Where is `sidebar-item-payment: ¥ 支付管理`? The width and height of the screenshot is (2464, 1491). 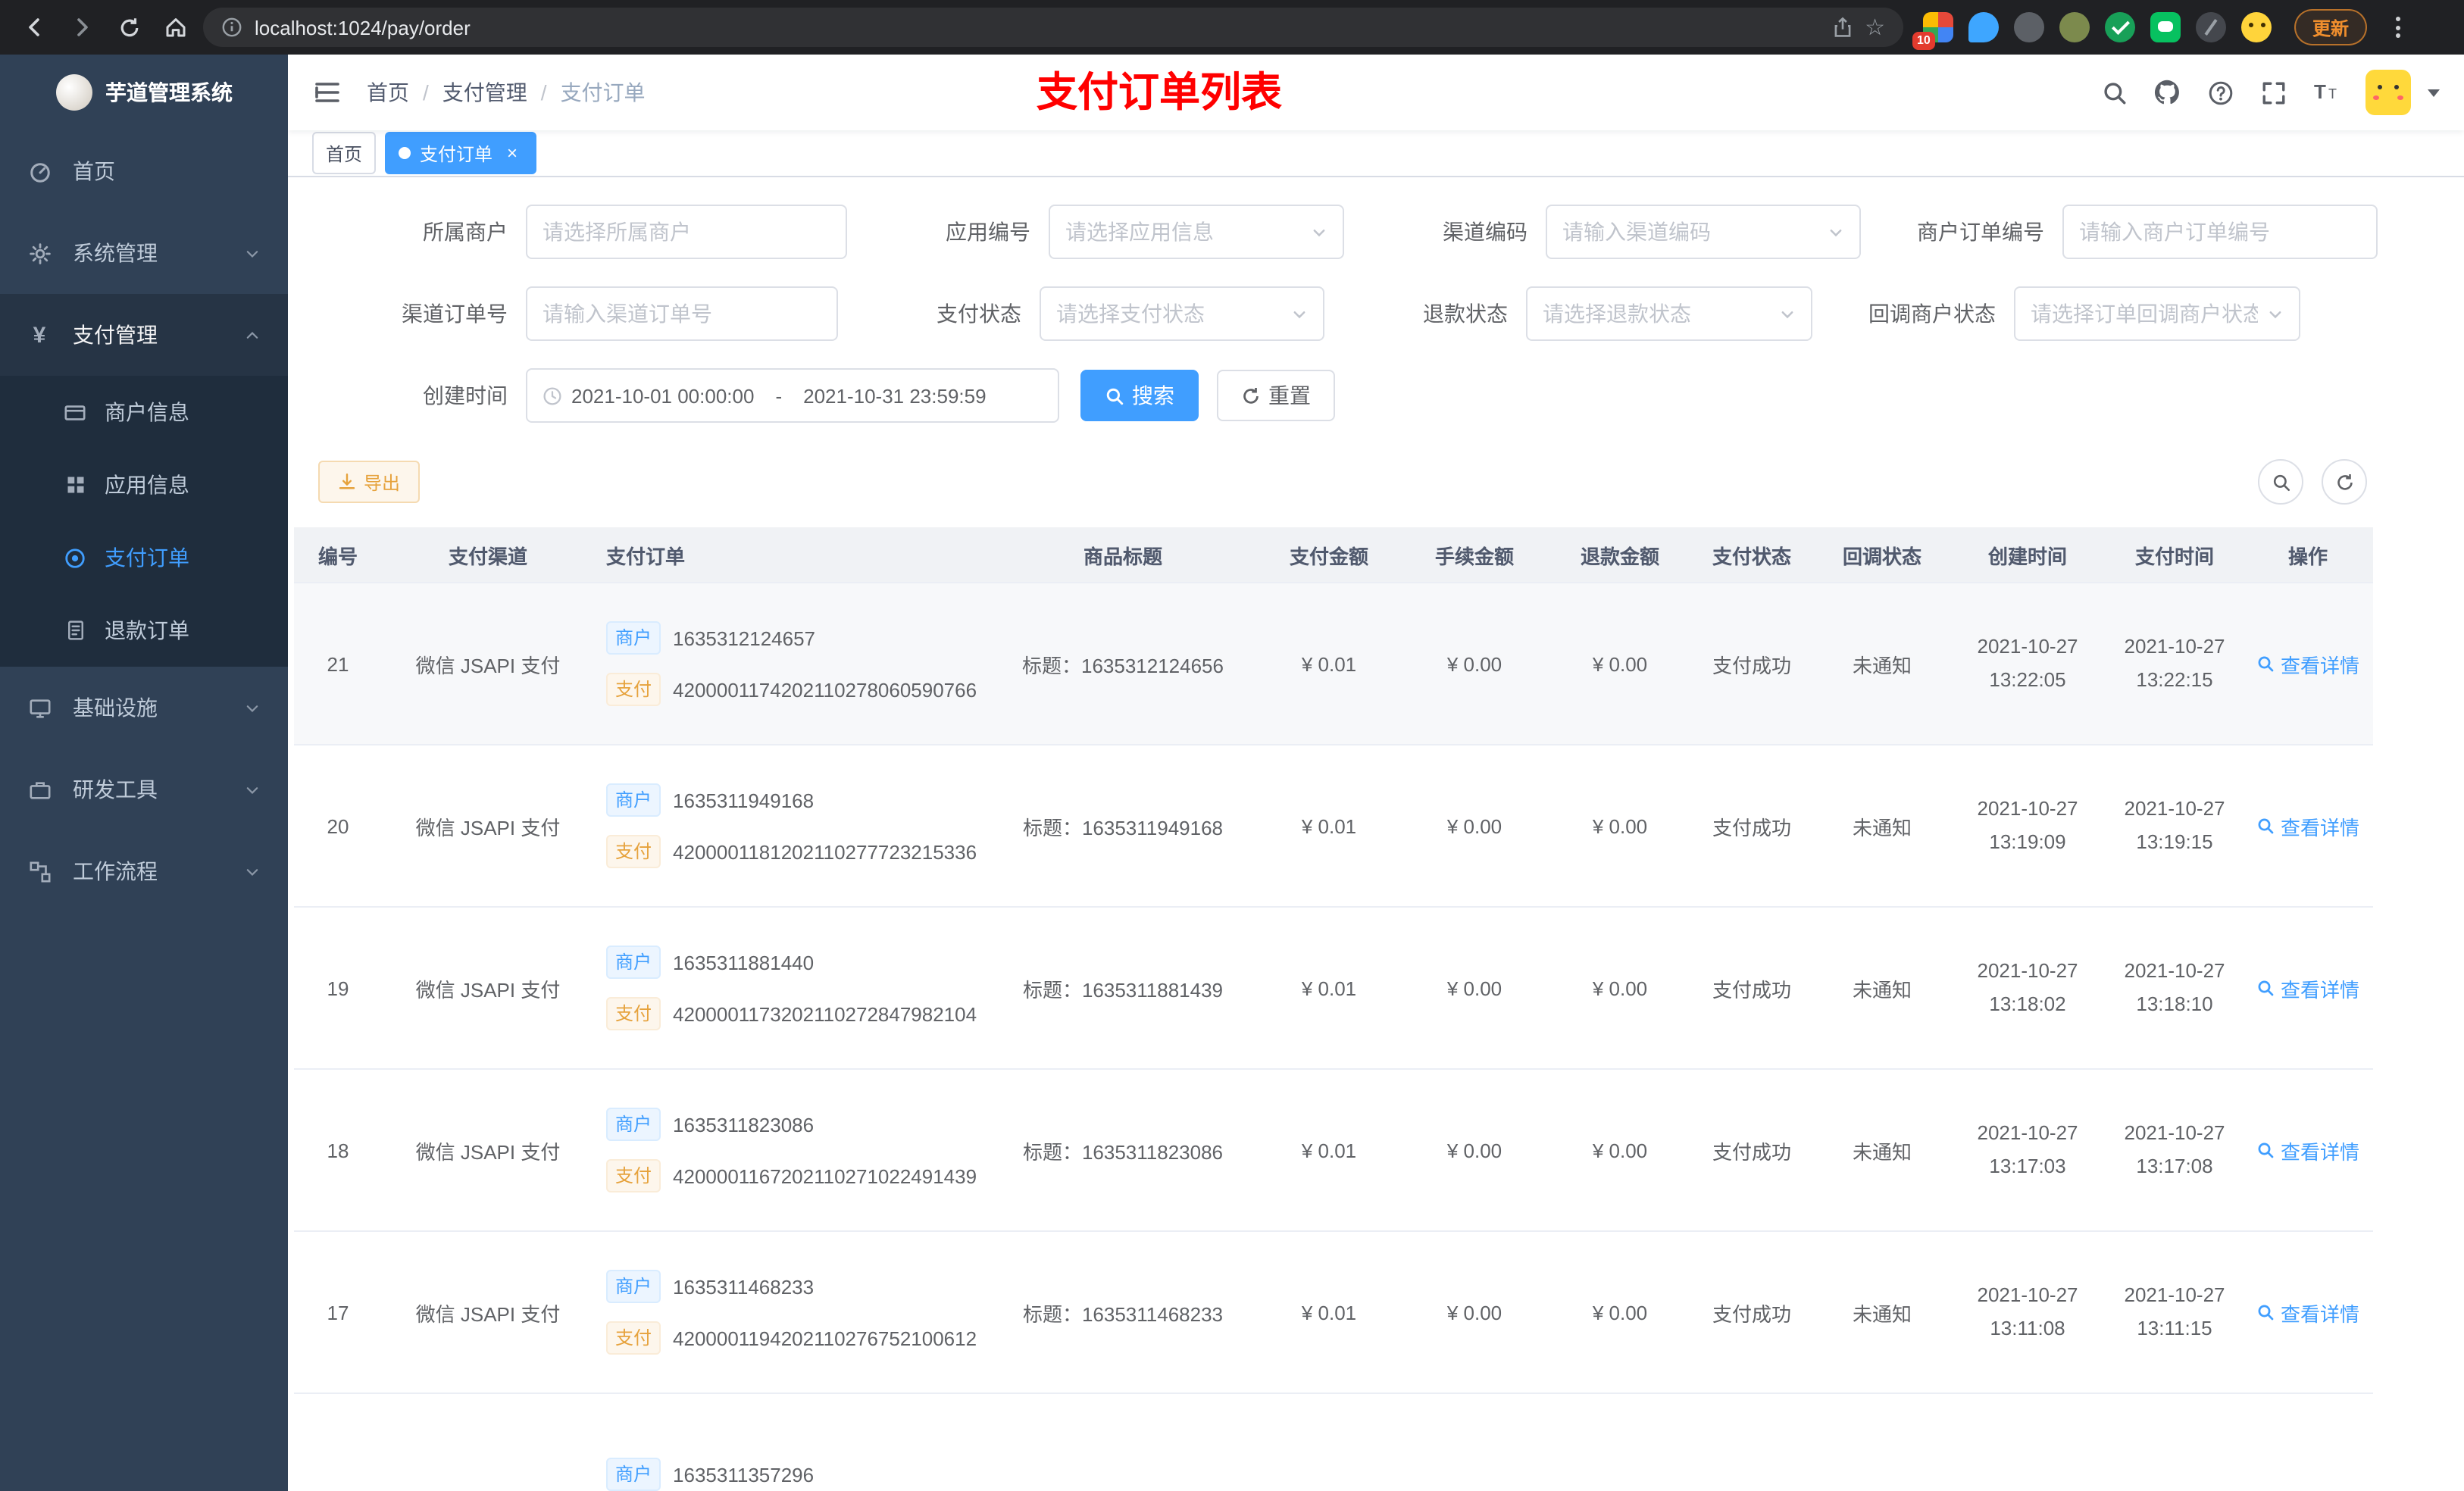 sidebar-item-payment: ¥ 支付管理 is located at coordinates (144, 335).